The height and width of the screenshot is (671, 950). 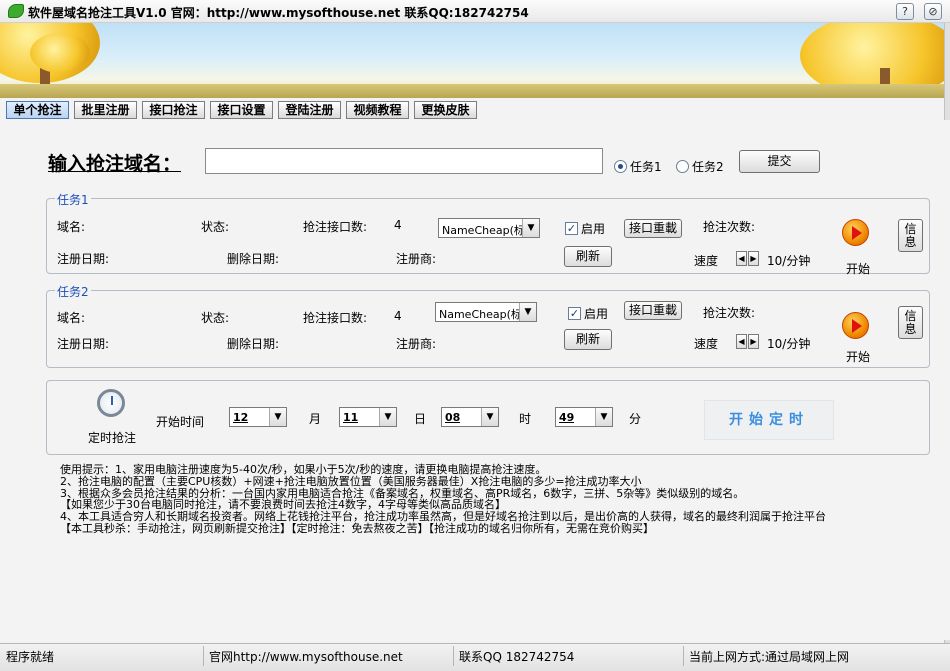 I want to click on task1-attempts-label: 抢注次数:, so click(x=729, y=227).